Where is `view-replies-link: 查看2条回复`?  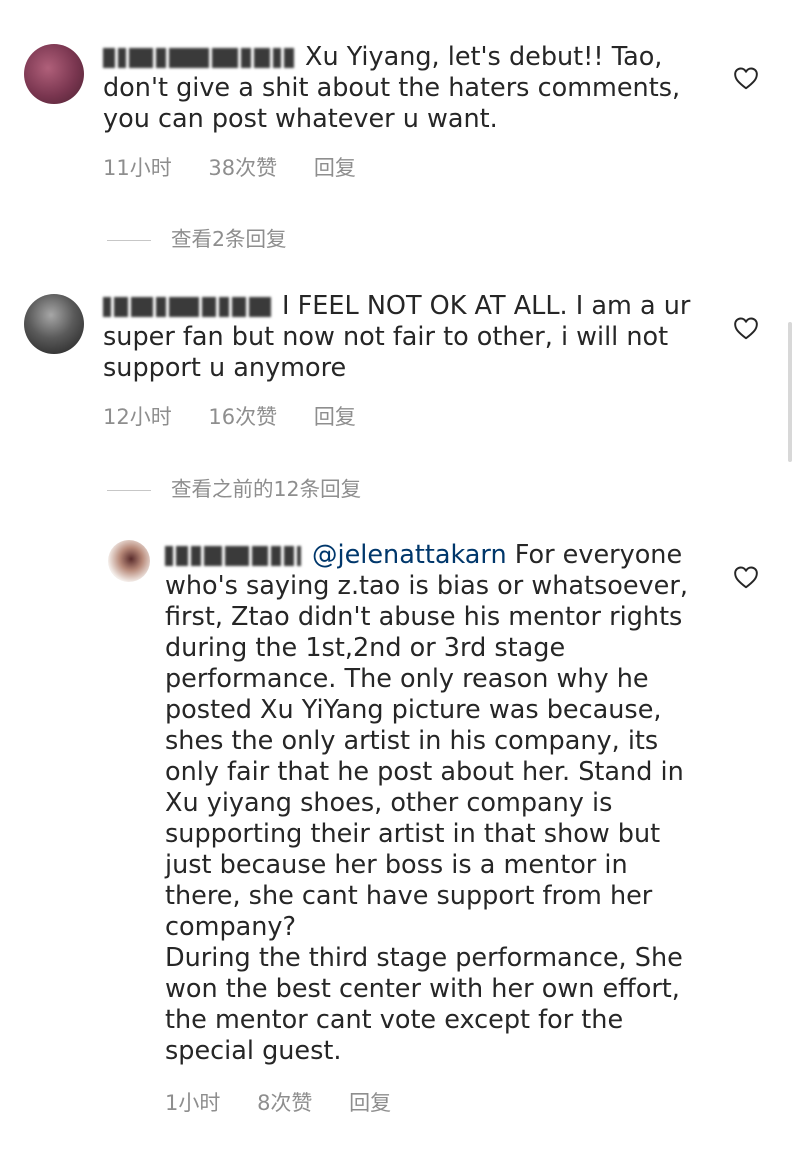
view-replies-link: 查看2条回复 is located at coordinates (197, 237).